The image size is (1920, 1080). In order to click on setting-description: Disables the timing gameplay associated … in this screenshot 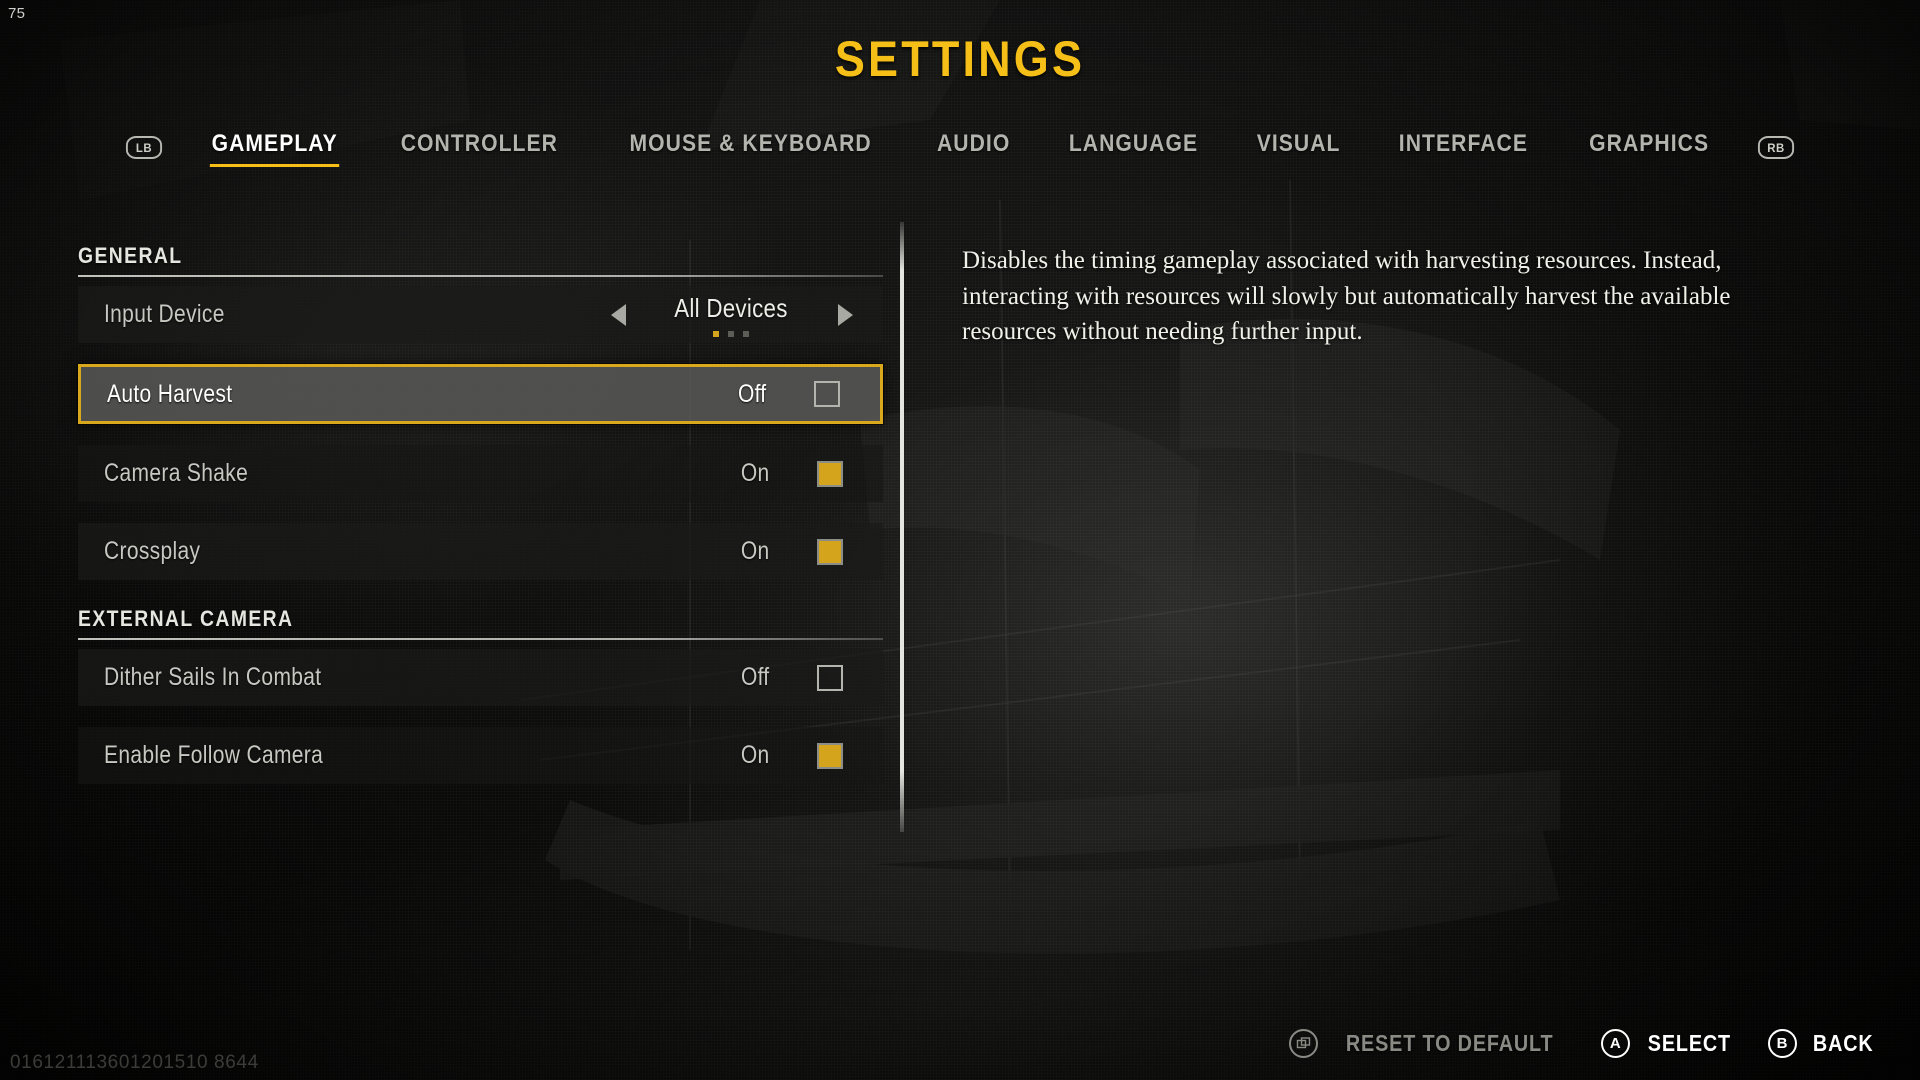, I will do `click(1346, 296)`.